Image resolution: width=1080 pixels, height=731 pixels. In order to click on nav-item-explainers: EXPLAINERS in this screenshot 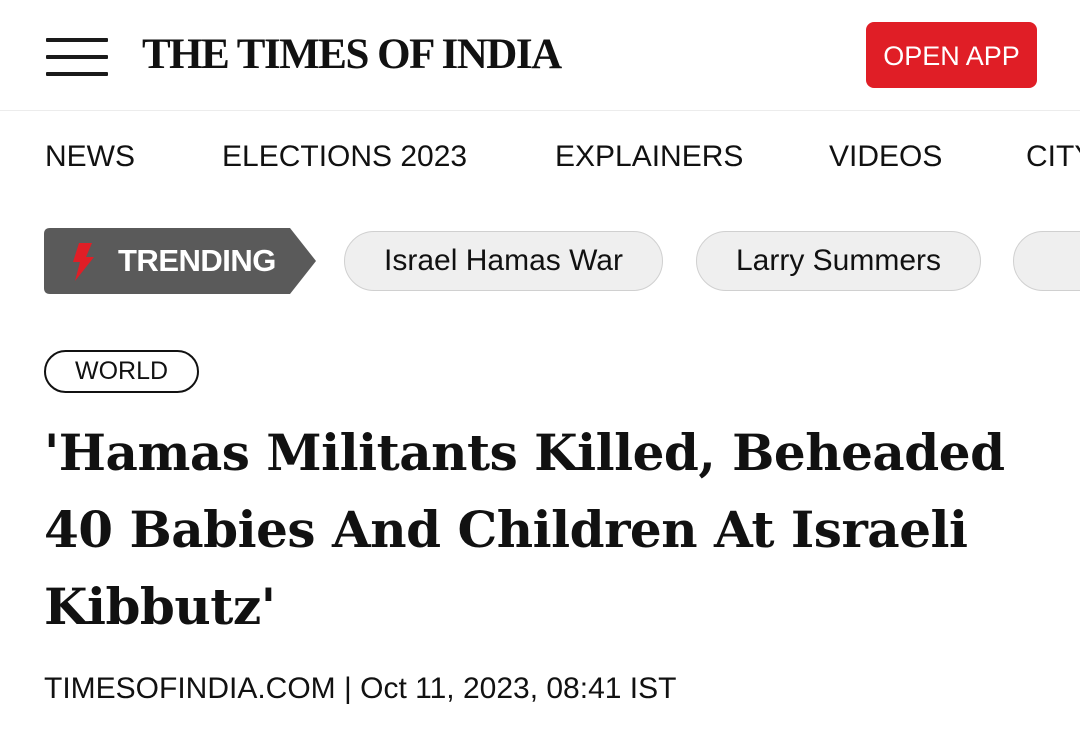, I will do `click(649, 157)`.